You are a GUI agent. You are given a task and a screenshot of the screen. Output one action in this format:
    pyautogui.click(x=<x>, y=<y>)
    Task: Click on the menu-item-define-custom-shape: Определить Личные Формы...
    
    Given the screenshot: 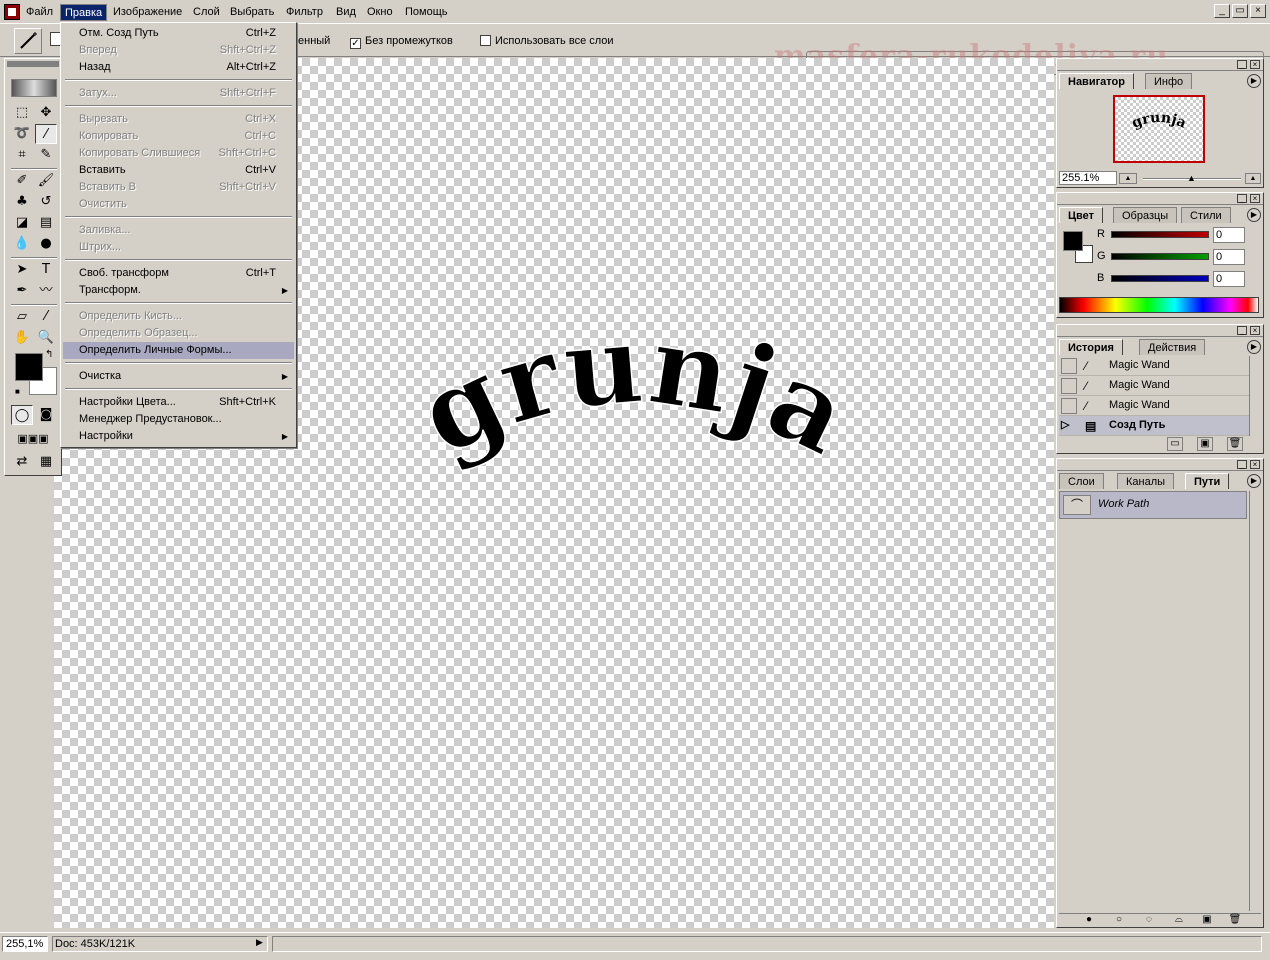 What is the action you would take?
    pyautogui.click(x=178, y=350)
    